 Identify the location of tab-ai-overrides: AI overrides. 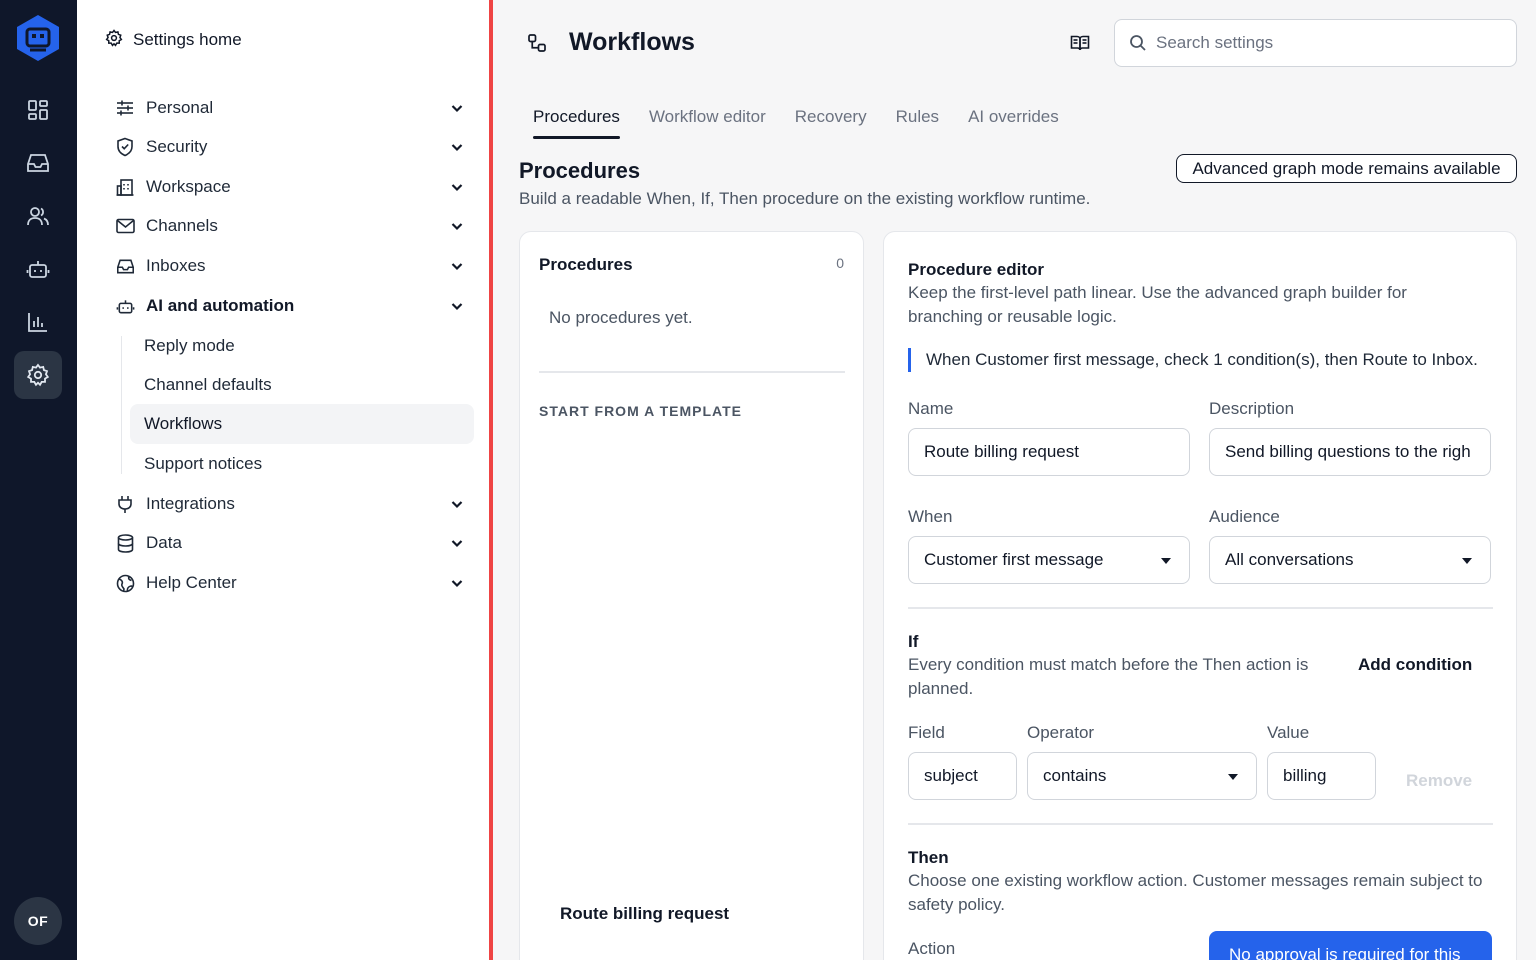
(1013, 120).